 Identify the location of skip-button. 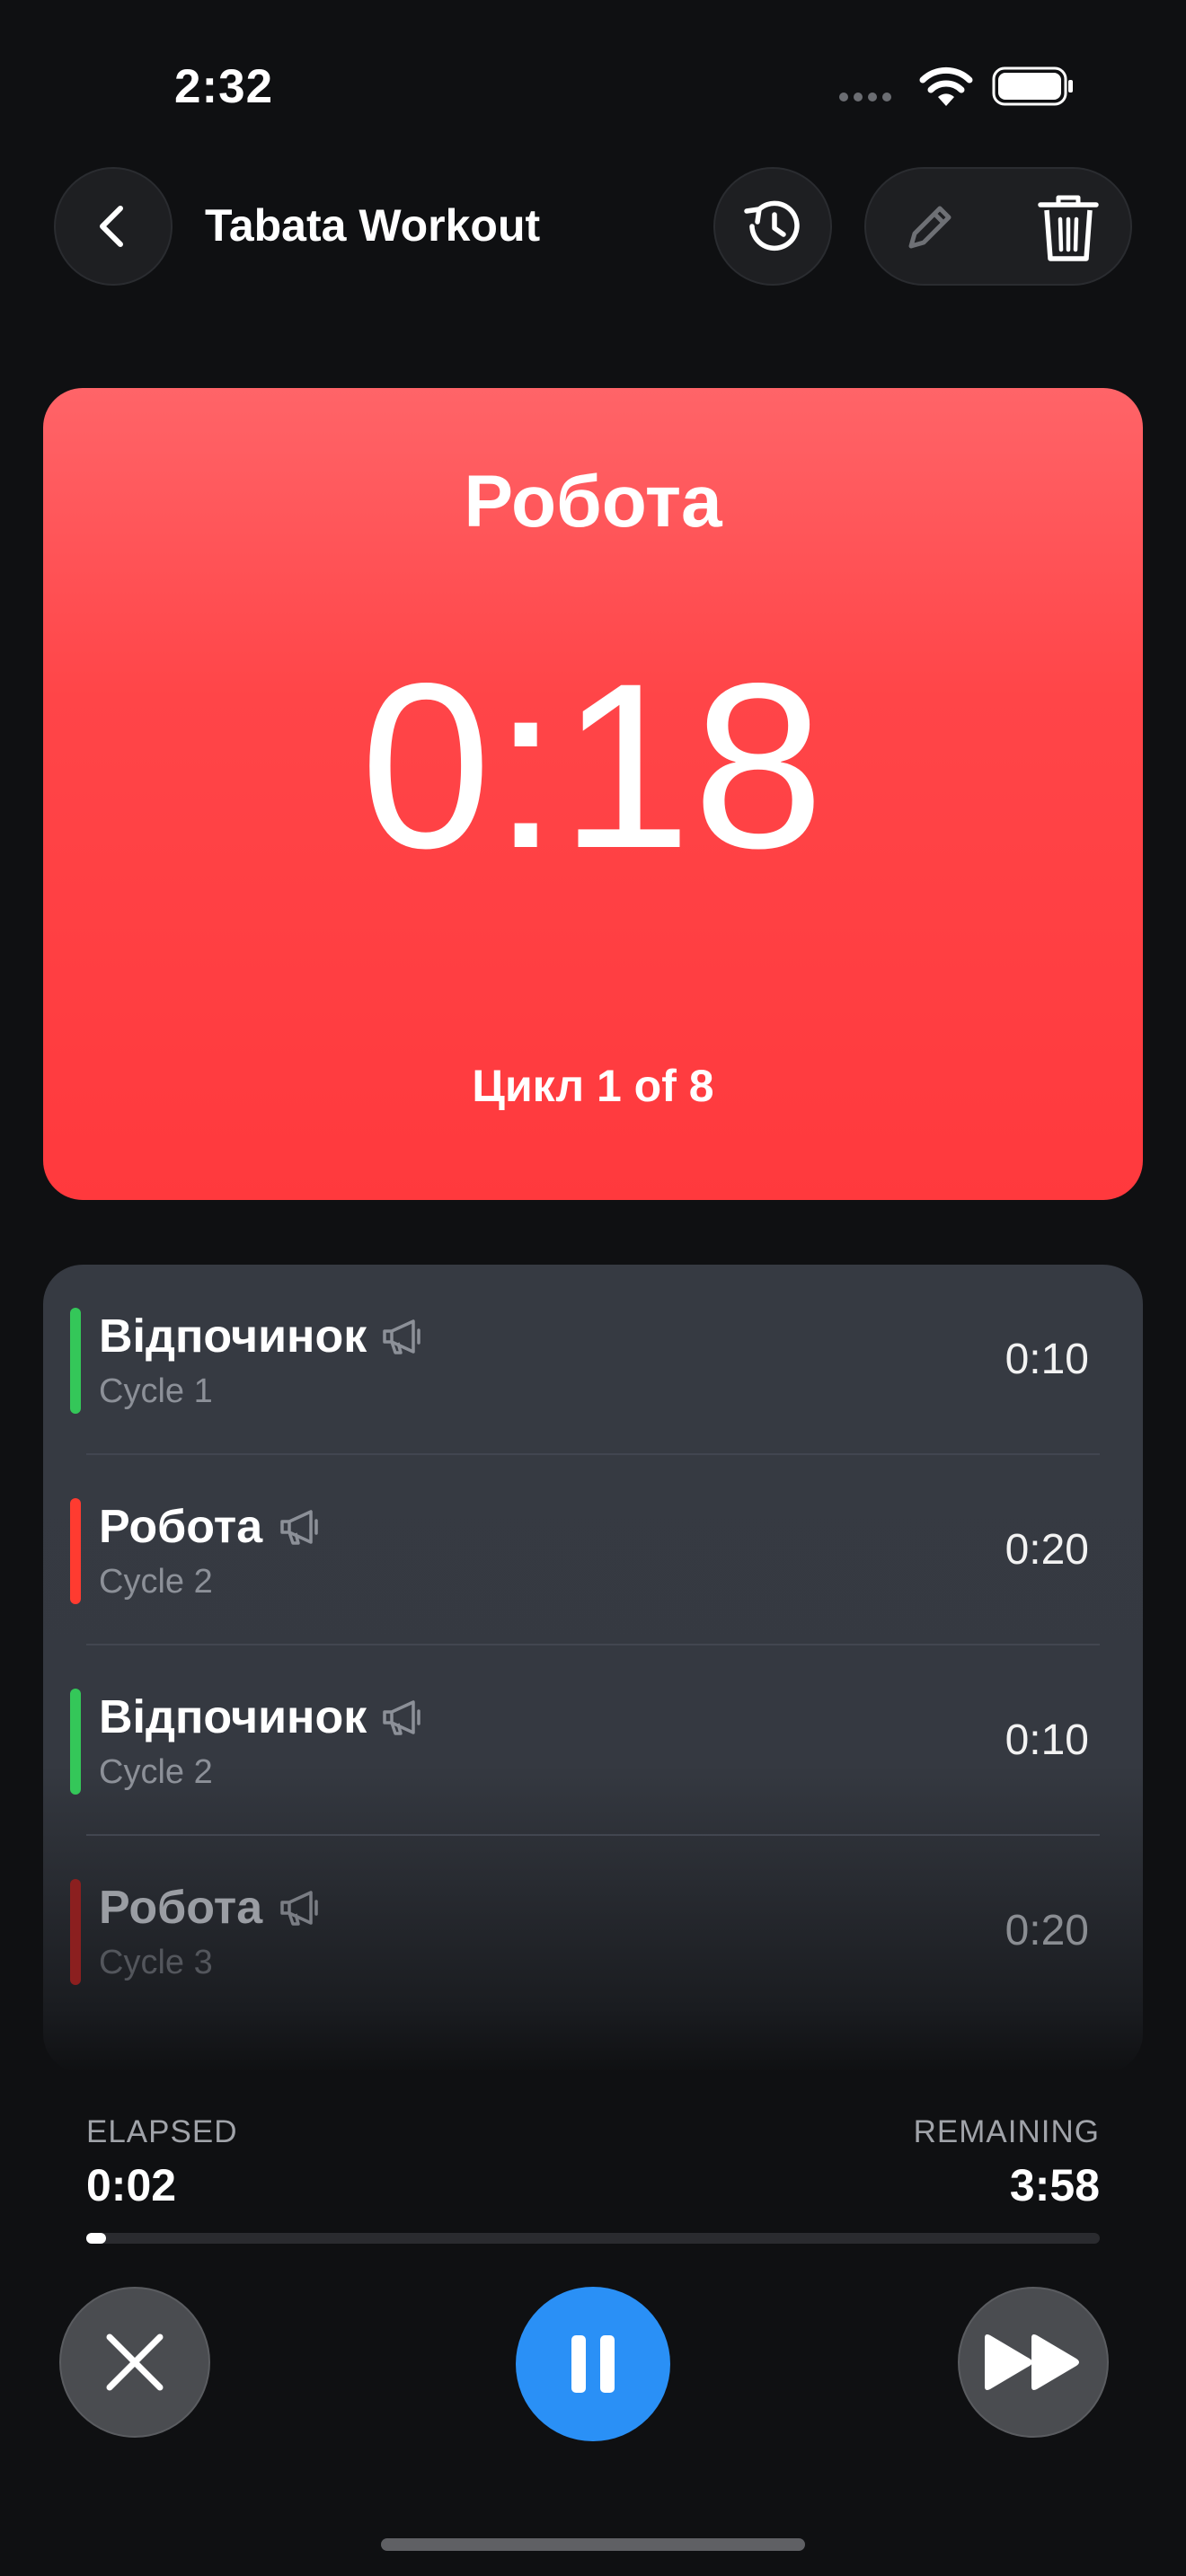
(1033, 2362).